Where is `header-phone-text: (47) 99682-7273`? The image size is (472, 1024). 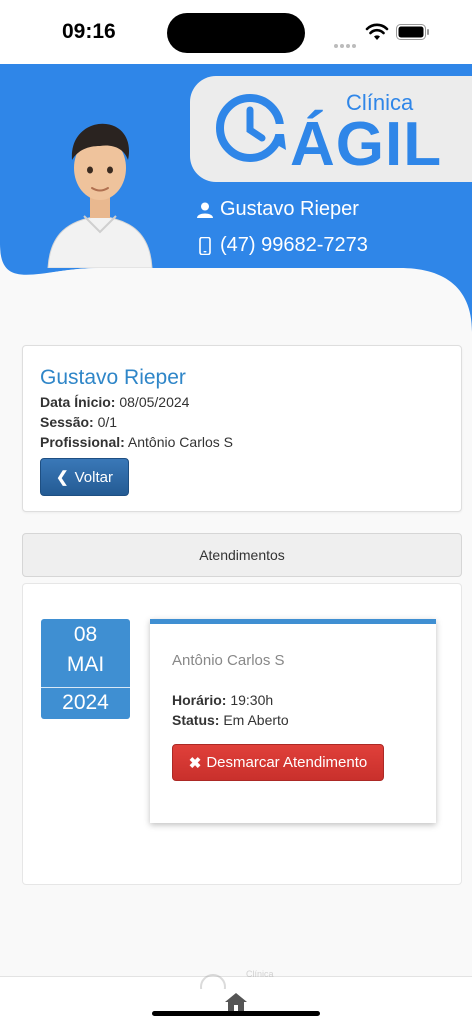
header-phone-text: (47) 99682-7273 is located at coordinates (294, 245).